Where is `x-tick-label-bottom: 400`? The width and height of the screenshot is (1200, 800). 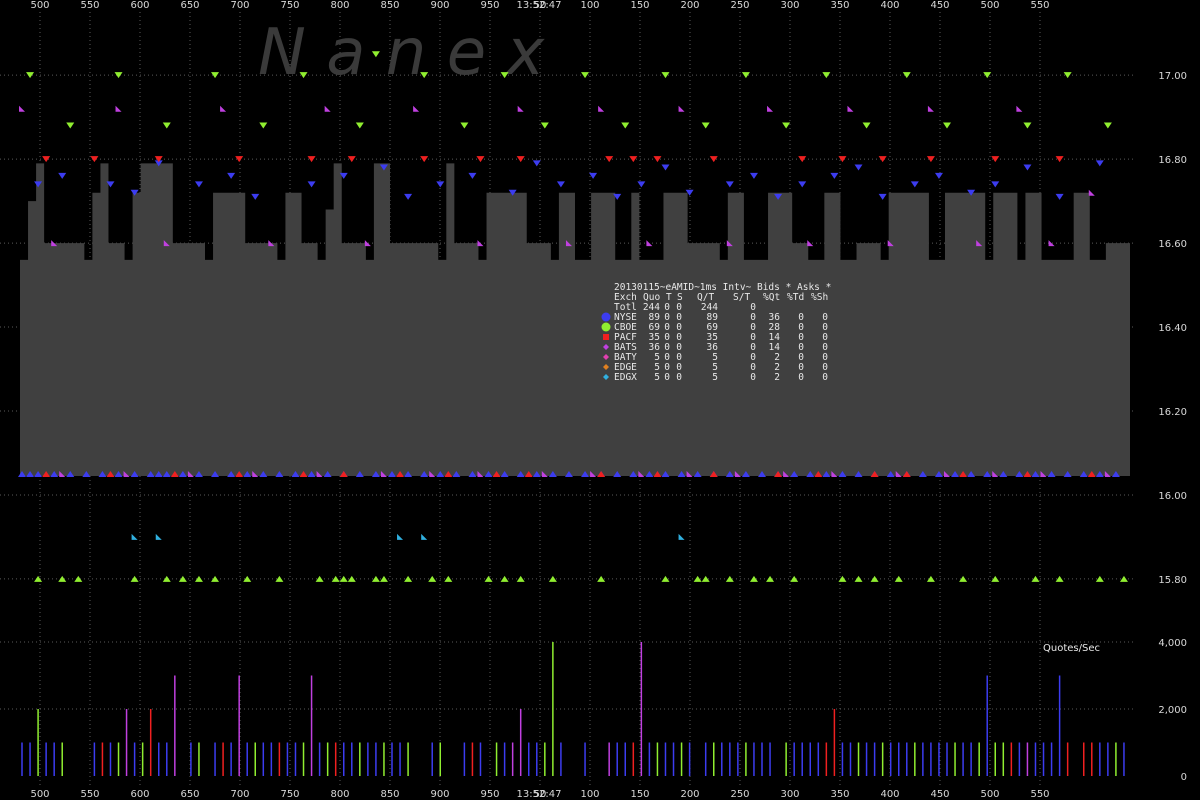 x-tick-label-bottom: 400 is located at coordinates (889, 794).